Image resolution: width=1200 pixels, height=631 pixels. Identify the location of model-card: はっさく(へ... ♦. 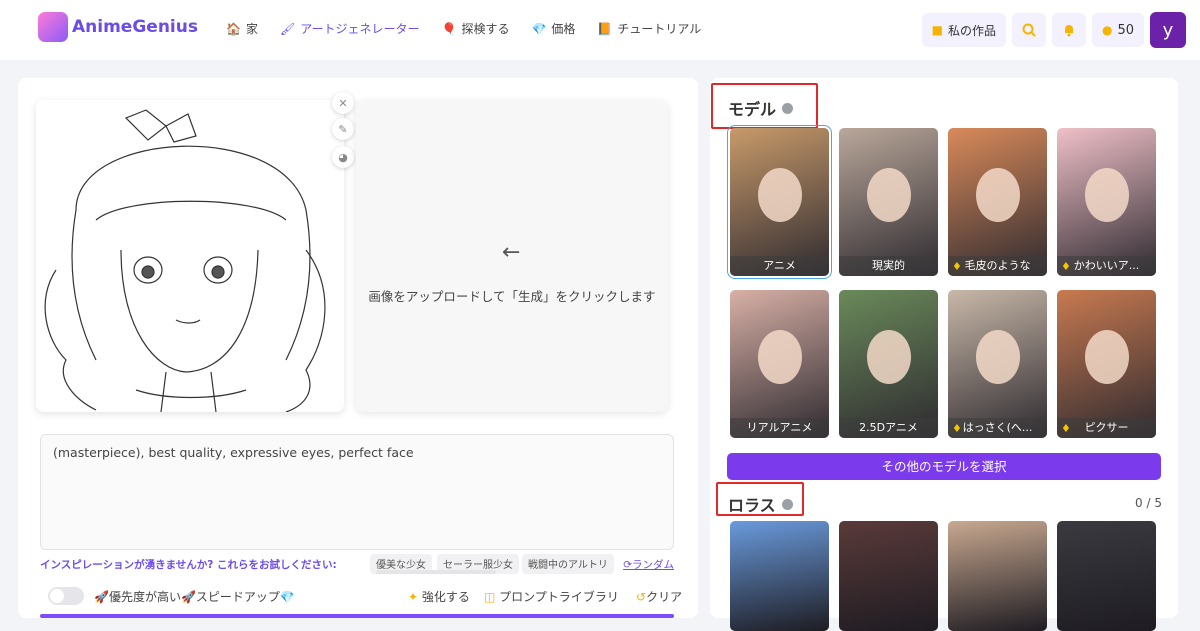
(997, 364).